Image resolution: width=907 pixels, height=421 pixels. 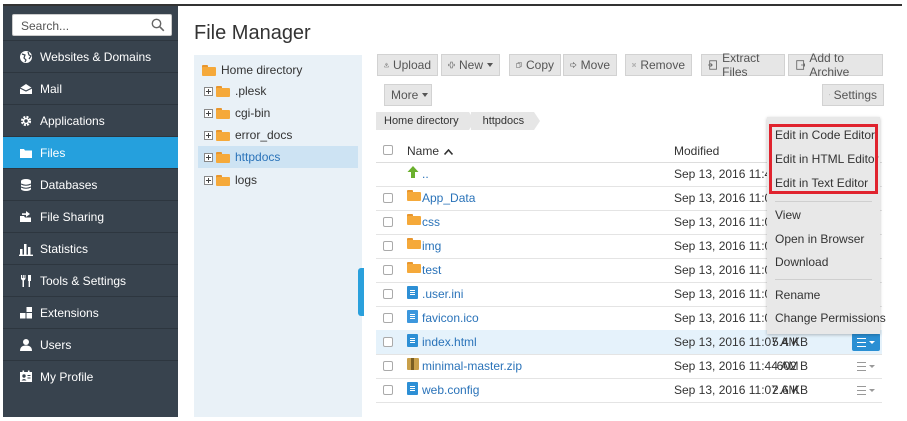 What do you see at coordinates (405, 95) in the screenshot?
I see `more-label: More` at bounding box center [405, 95].